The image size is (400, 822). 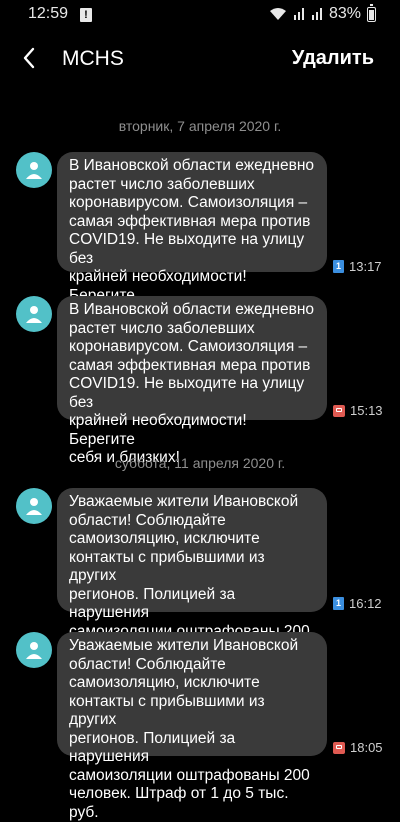 What do you see at coordinates (365, 266) in the screenshot?
I see `message-time: 13:17` at bounding box center [365, 266].